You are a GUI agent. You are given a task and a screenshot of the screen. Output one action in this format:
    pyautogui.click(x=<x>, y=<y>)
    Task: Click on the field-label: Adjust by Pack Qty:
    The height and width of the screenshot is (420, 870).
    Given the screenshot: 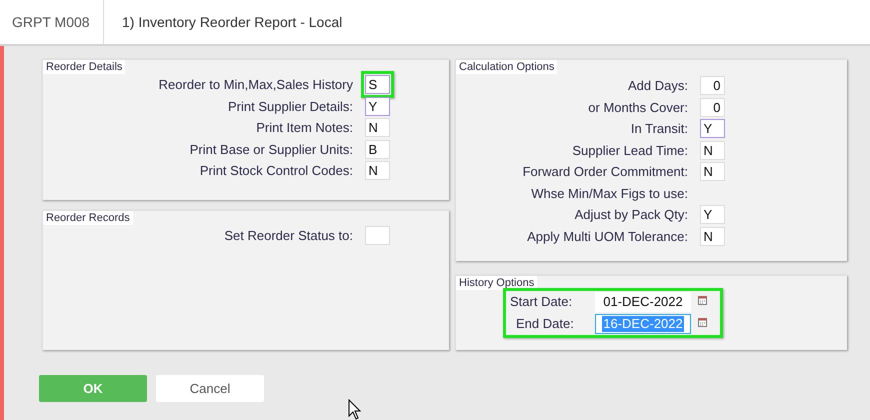 What is the action you would take?
    pyautogui.click(x=631, y=215)
    